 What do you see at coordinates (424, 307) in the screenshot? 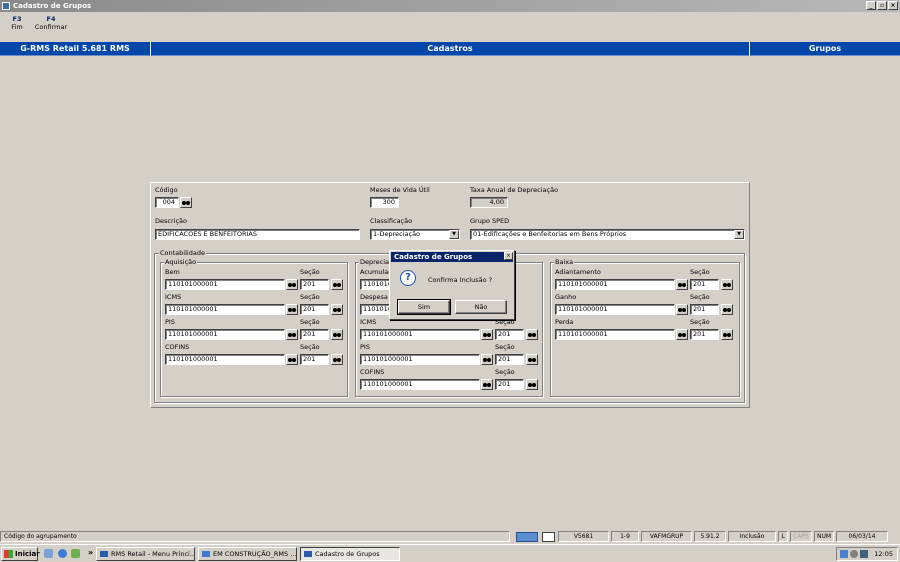
I see `yes-button: Sim` at bounding box center [424, 307].